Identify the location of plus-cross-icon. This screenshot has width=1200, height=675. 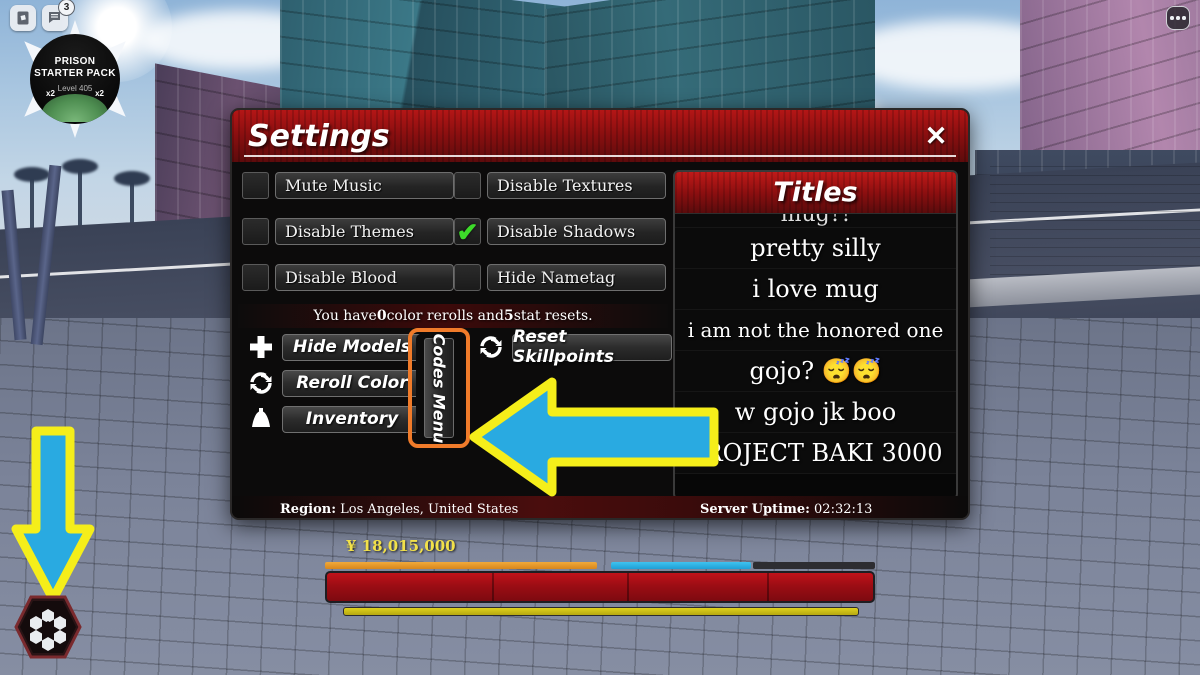
(261, 347).